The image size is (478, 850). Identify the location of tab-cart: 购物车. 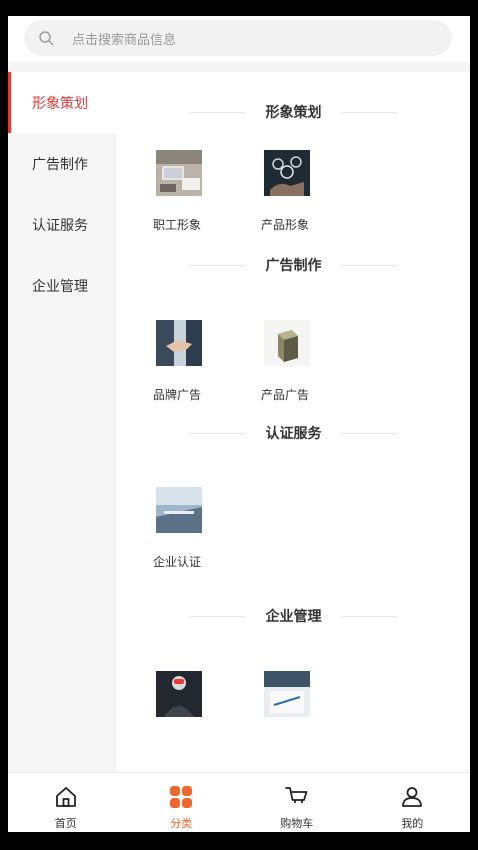
(297, 802).